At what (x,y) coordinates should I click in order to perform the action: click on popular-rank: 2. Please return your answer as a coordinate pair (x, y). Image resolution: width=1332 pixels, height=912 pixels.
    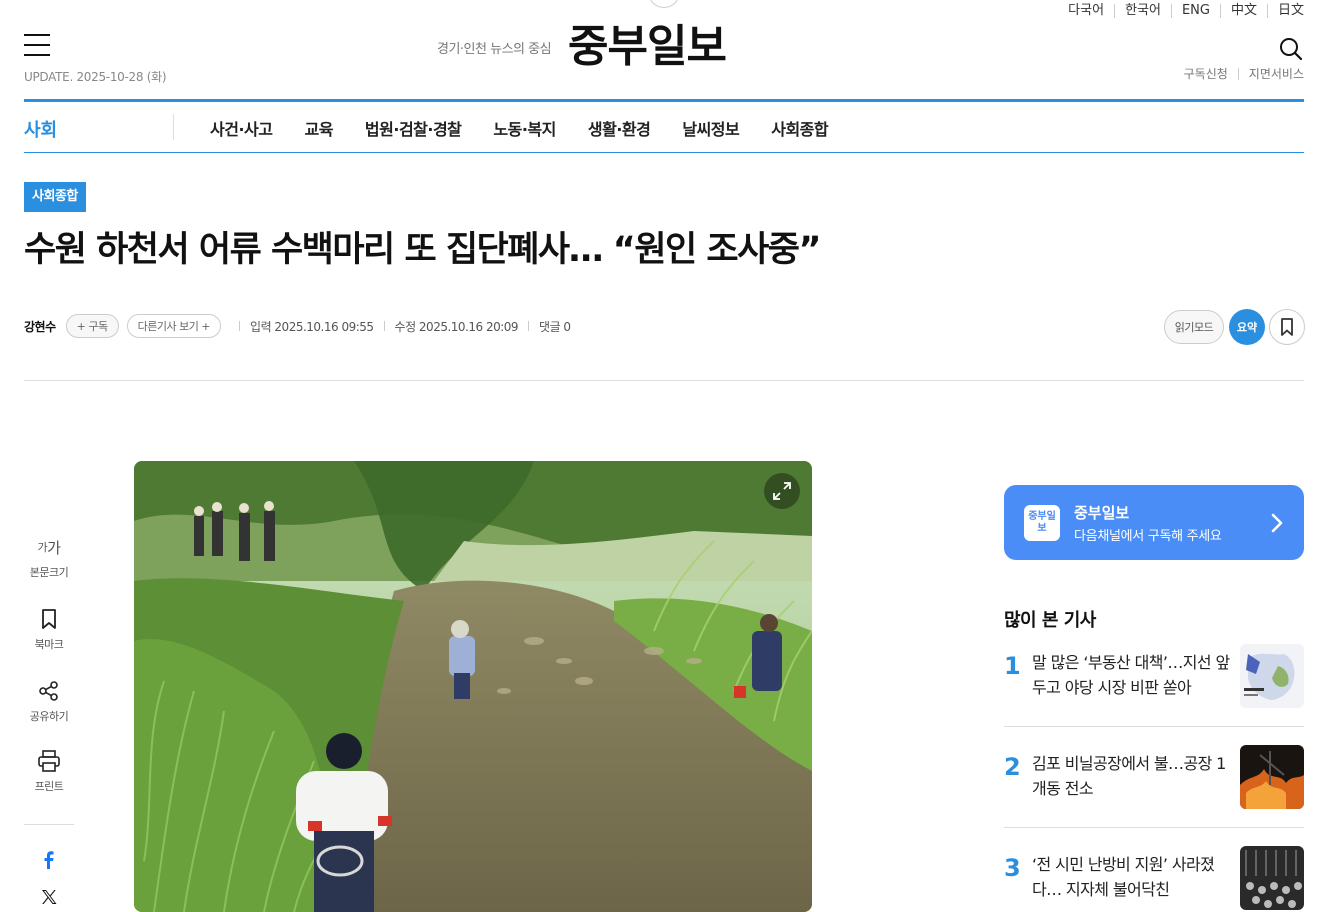
    Looking at the image, I should click on (1012, 767).